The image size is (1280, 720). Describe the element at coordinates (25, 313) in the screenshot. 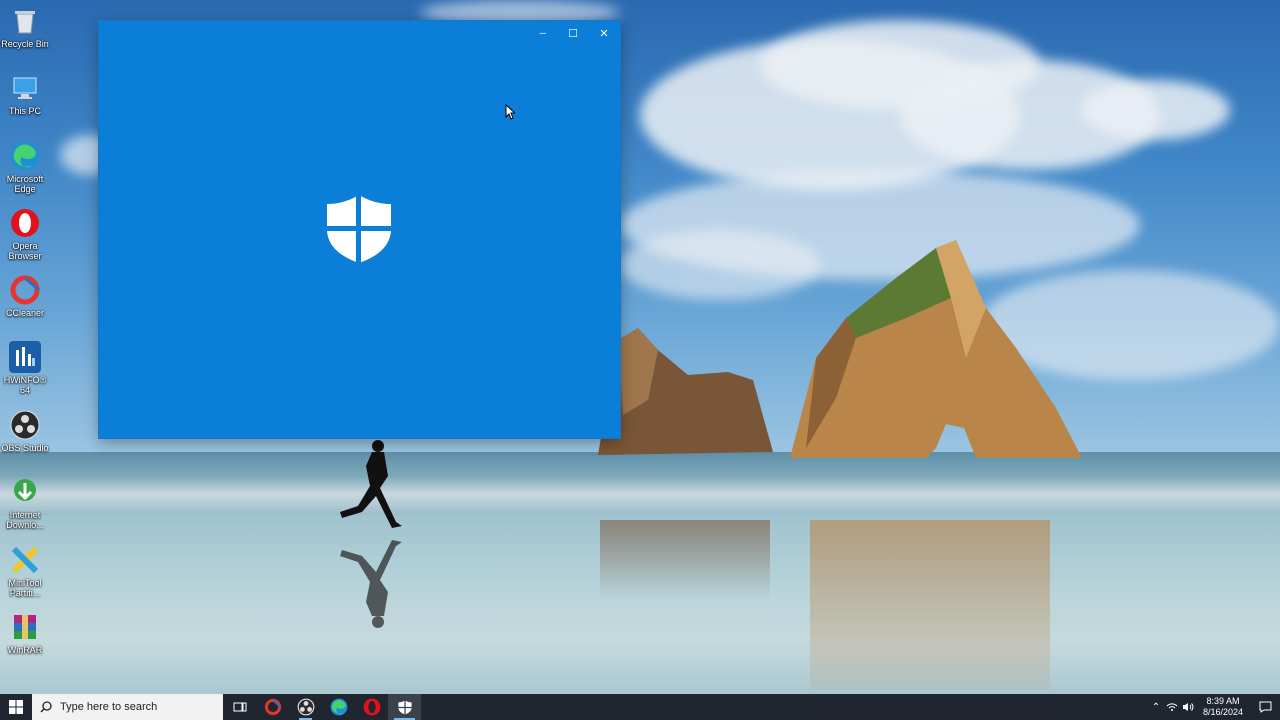

I see `desktop-icon-label: CCleaner` at that location.